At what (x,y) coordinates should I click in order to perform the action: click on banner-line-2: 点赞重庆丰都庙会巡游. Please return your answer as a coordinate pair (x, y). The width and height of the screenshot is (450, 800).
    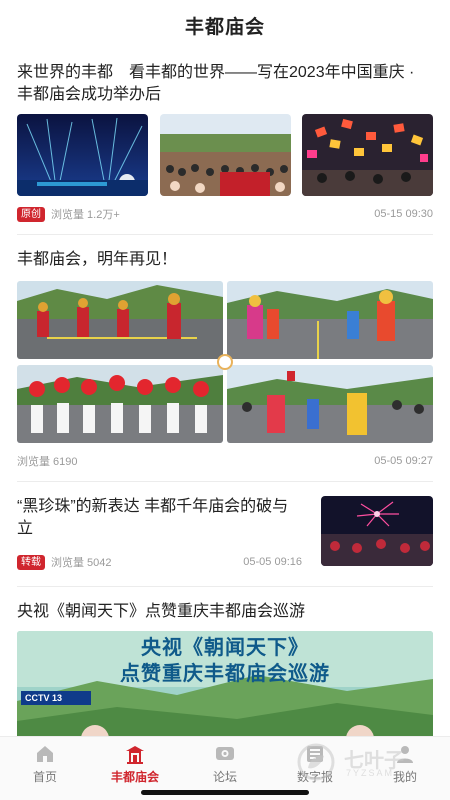
    Looking at the image, I should click on (225, 674).